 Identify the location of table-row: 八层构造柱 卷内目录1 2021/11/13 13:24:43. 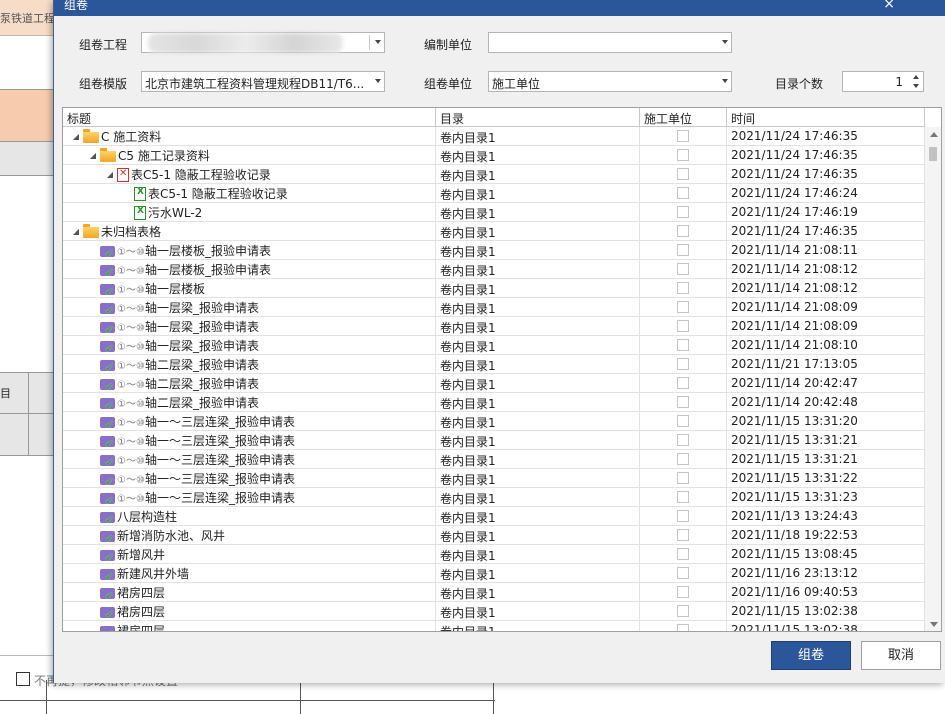
(494, 516).